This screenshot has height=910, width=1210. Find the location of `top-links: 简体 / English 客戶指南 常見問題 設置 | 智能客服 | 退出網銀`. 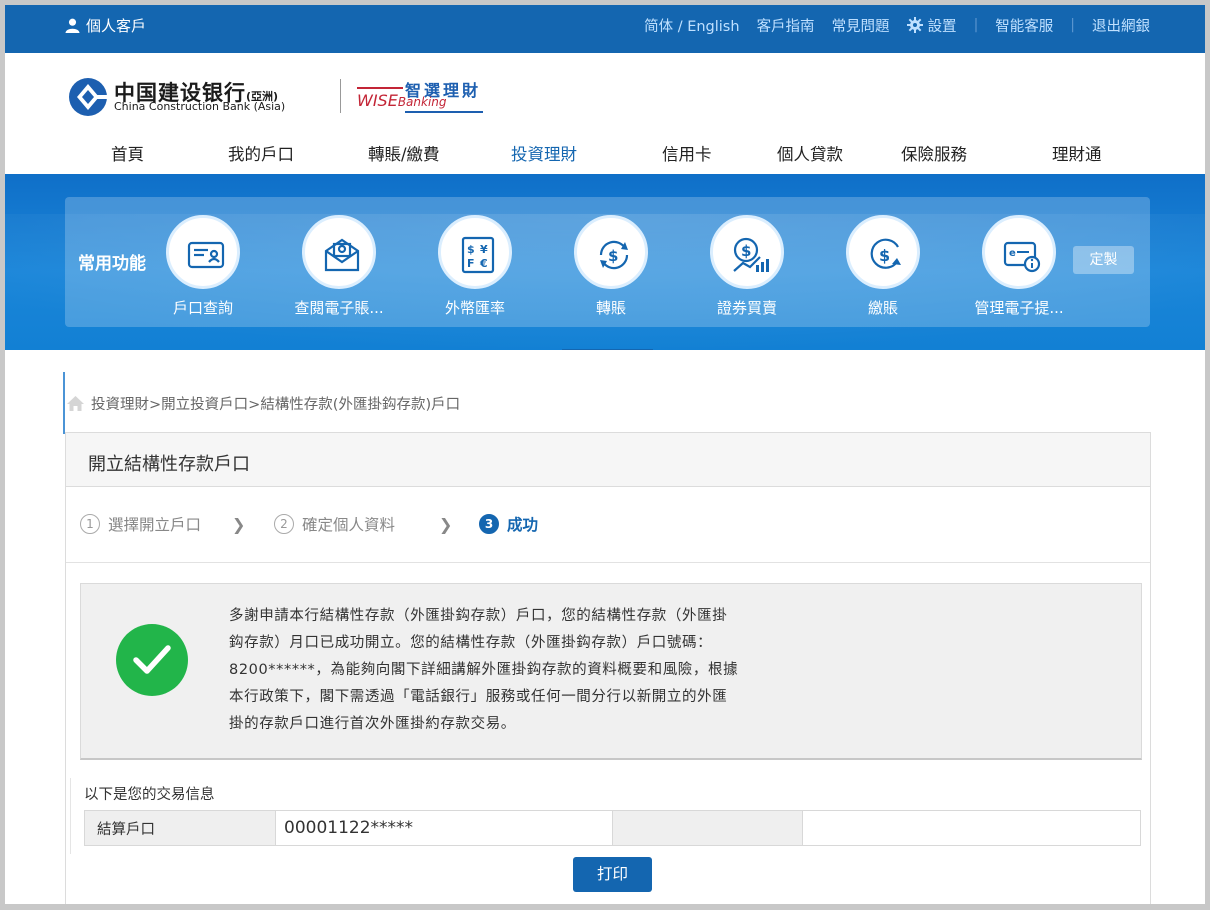

top-links: 简体 / English 客戶指南 常見問題 設置 | 智能客服 | 退出網銀 is located at coordinates (888, 25).